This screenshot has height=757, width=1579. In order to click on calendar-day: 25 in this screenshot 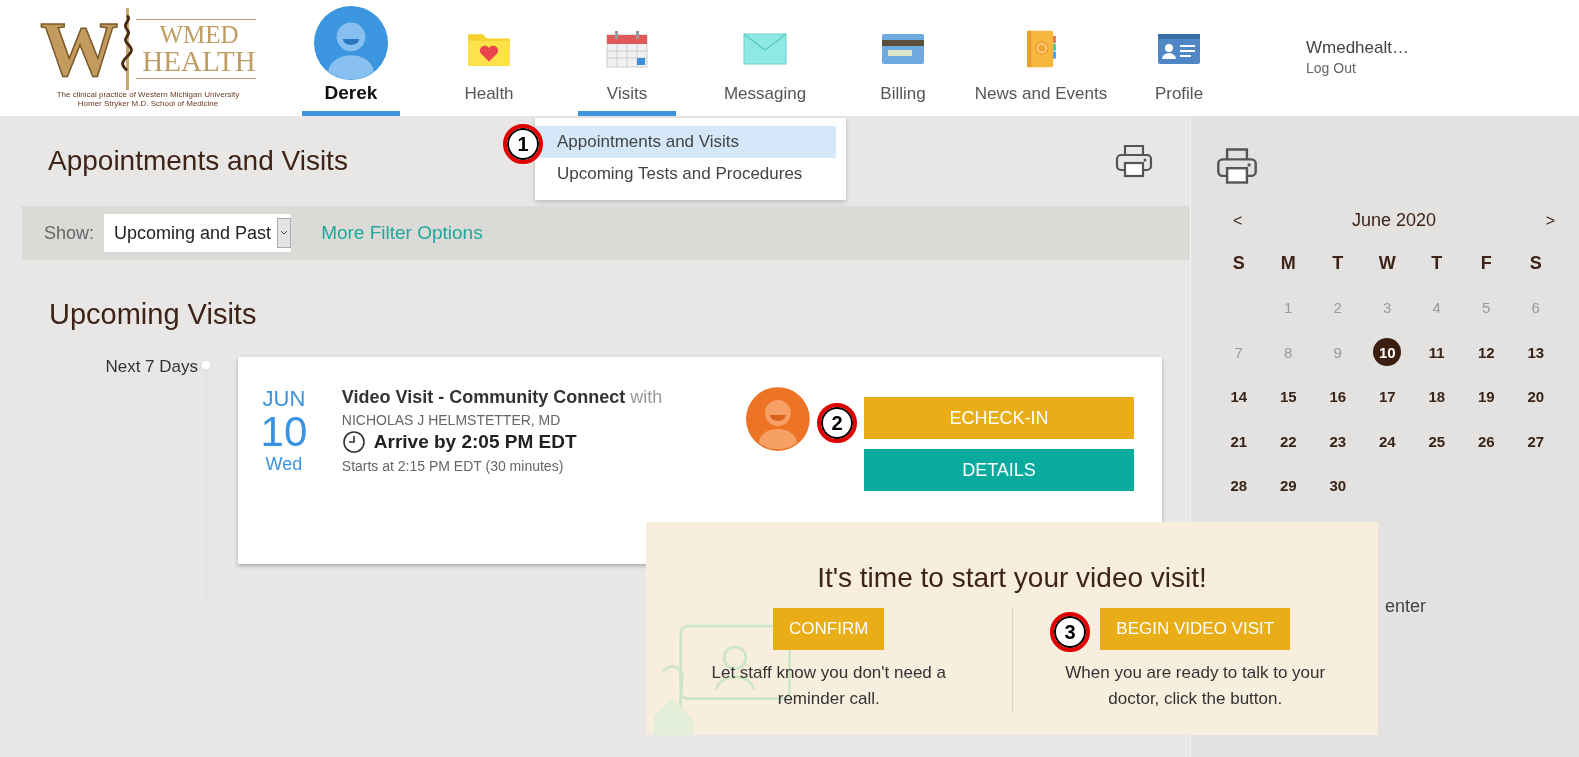, I will do `click(1436, 441)`.